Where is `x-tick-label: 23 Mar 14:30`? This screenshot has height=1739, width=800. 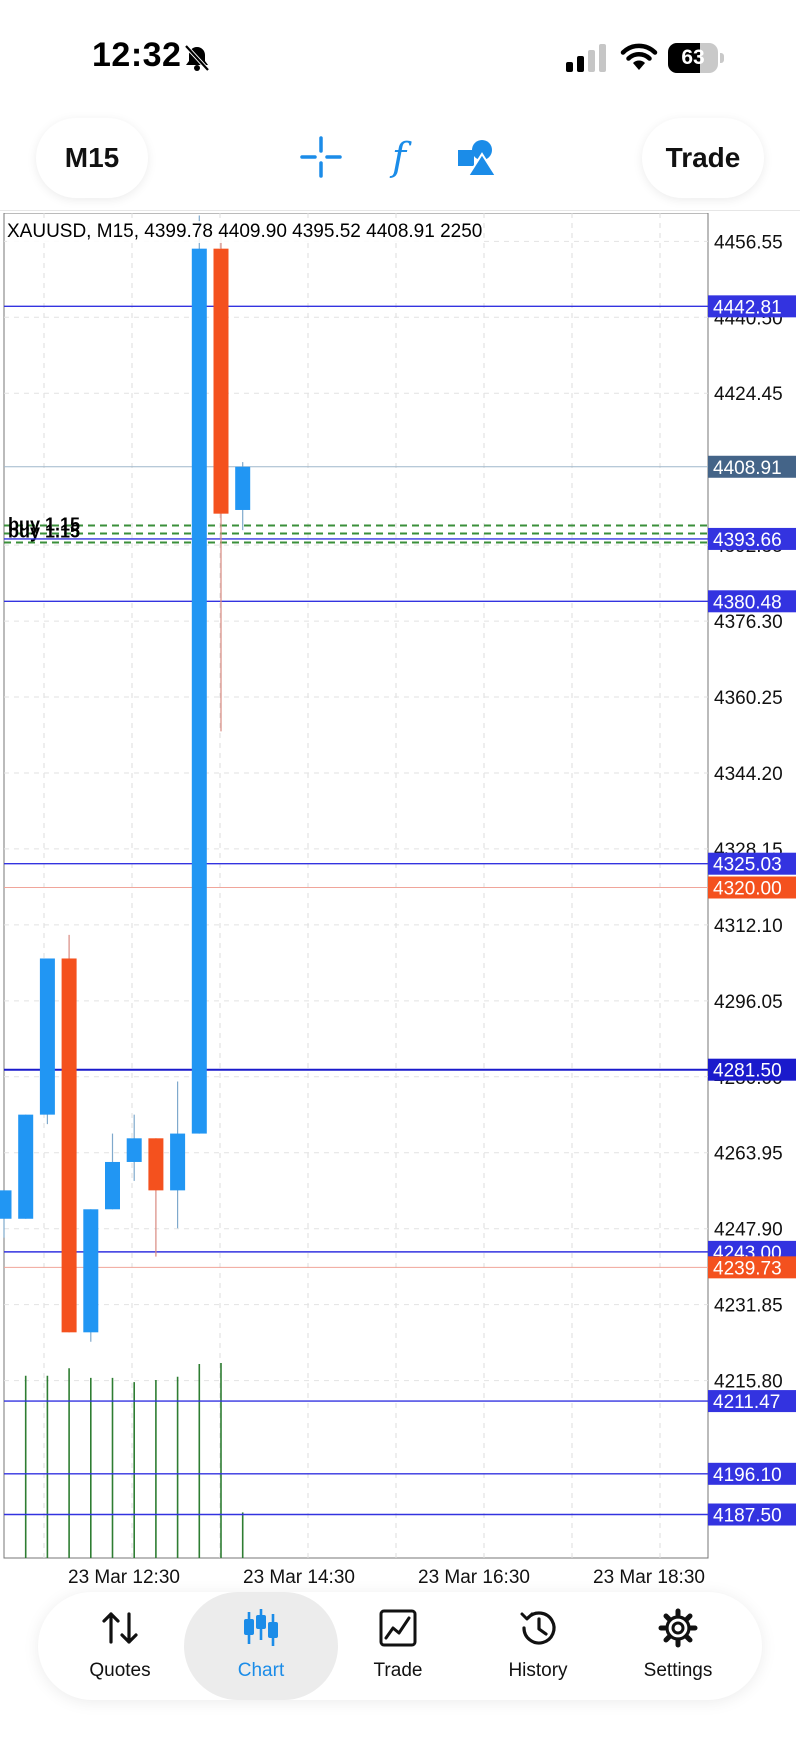
x-tick-label: 23 Mar 14:30 is located at coordinates (299, 1576).